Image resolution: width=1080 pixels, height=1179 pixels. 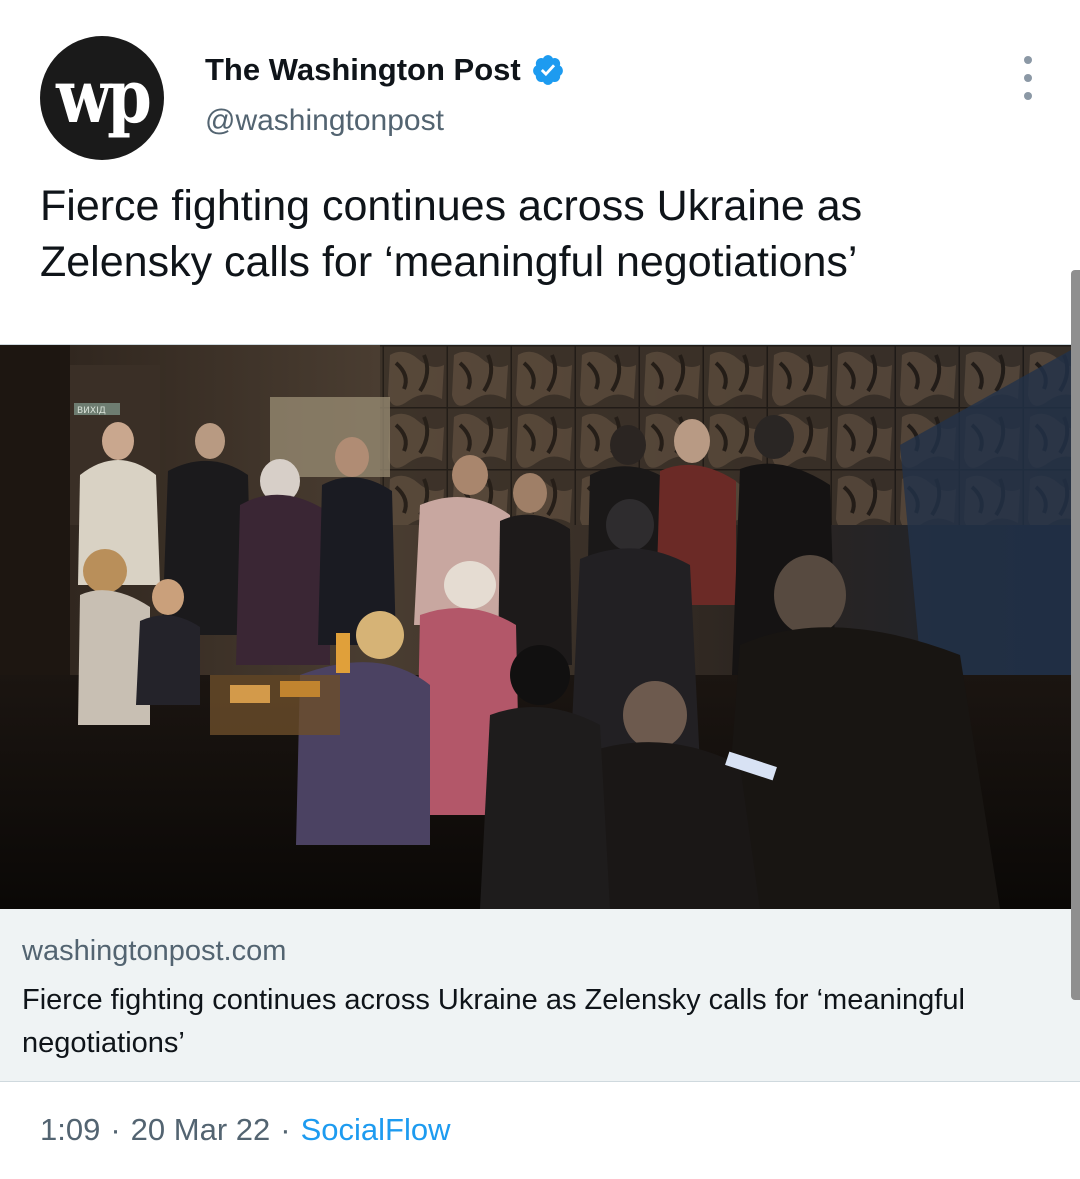 I want to click on avatar-logo: wp, so click(x=104, y=97).